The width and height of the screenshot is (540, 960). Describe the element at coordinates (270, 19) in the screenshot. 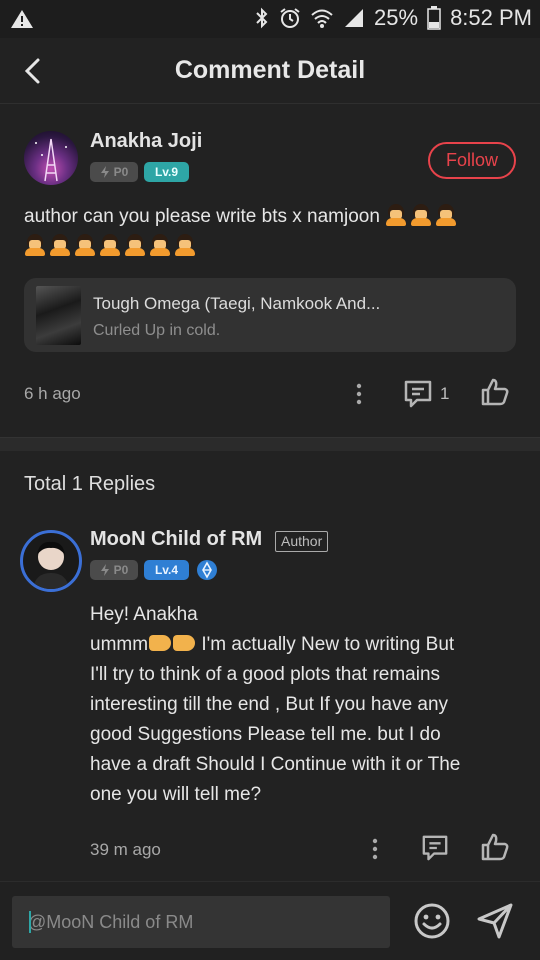

I see `status-bar: 25% 8:52 PM` at that location.